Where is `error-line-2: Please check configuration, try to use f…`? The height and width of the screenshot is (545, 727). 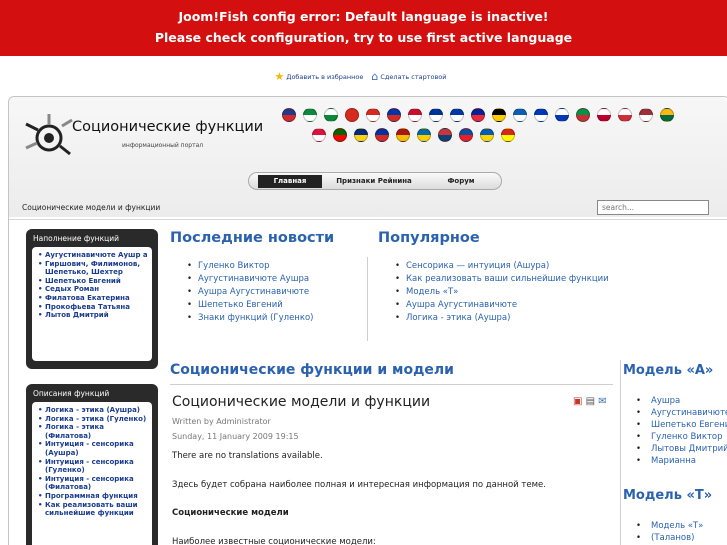 error-line-2: Please check configuration, try to use f… is located at coordinates (363, 37).